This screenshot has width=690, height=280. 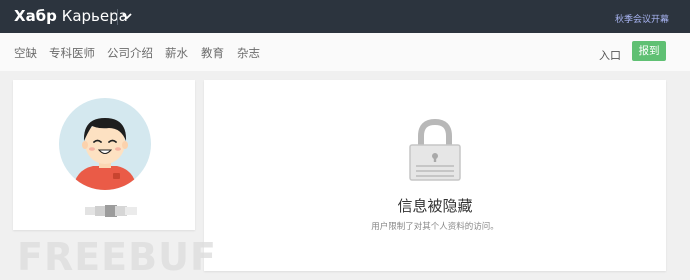 I want to click on profile-name-redacted, so click(x=111, y=211).